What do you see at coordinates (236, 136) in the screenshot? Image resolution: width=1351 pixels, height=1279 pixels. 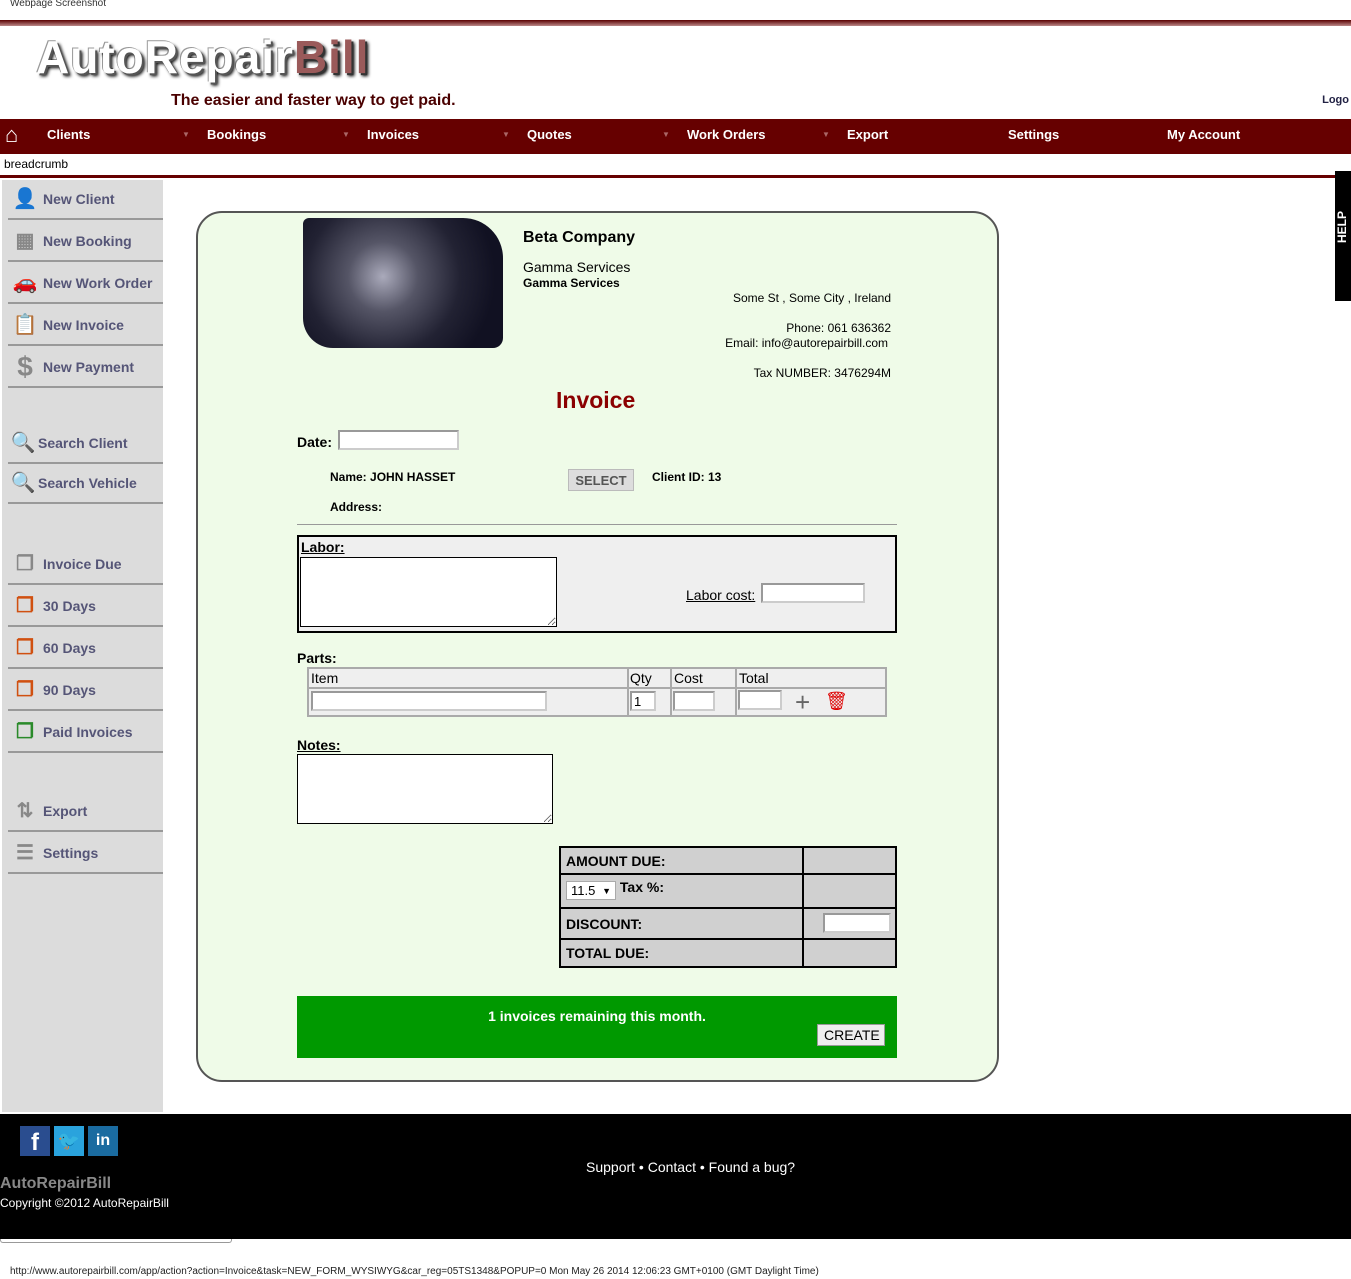 I see `nav-bookings: Bookings` at bounding box center [236, 136].